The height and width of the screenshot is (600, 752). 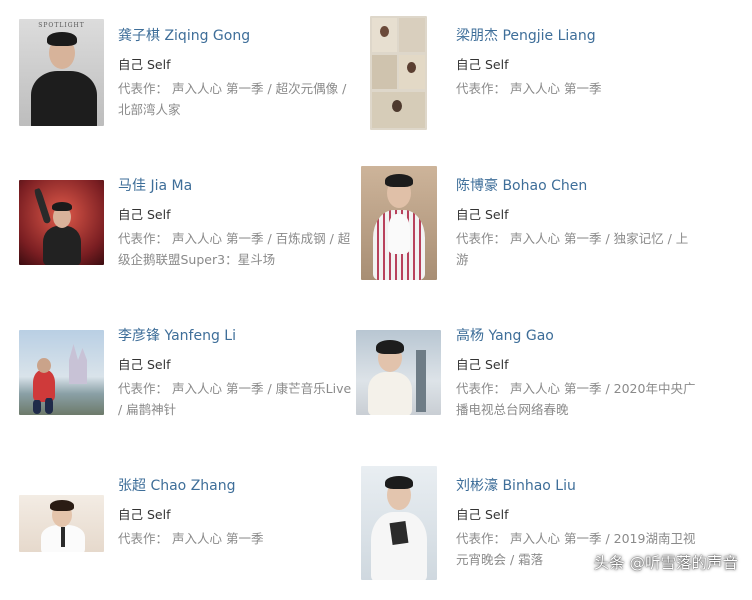 What do you see at coordinates (177, 335) in the screenshot?
I see `person-name: 李彦锋 Yanfeng Li` at bounding box center [177, 335].